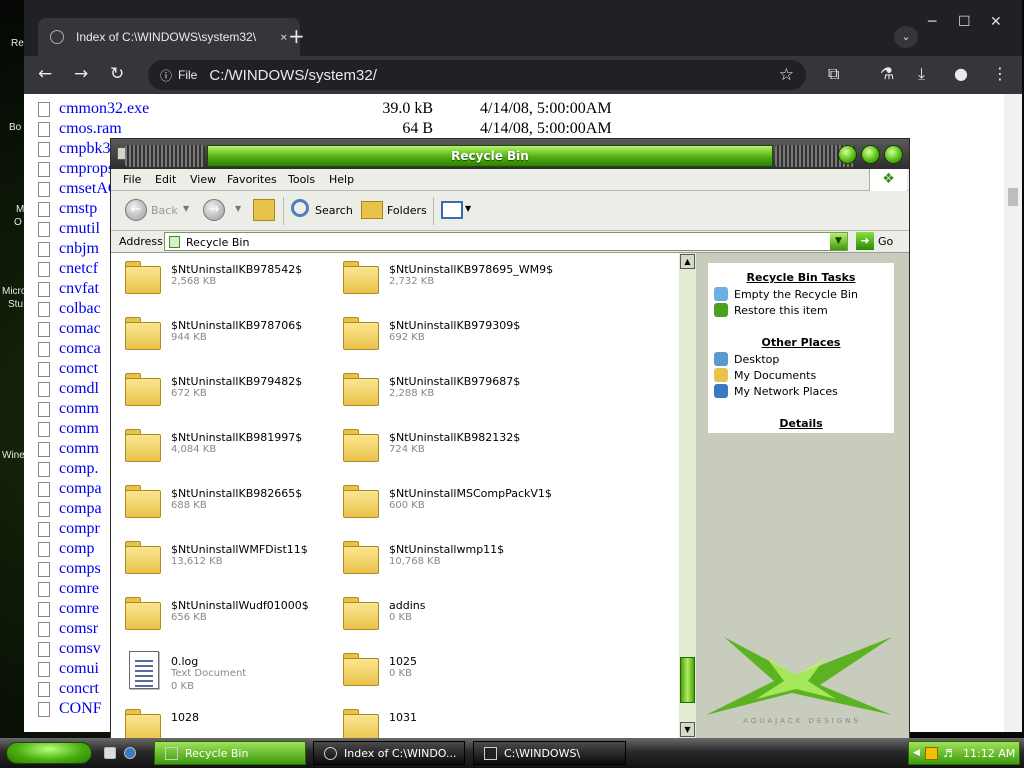  I want to click on file-link: comca, so click(80, 349).